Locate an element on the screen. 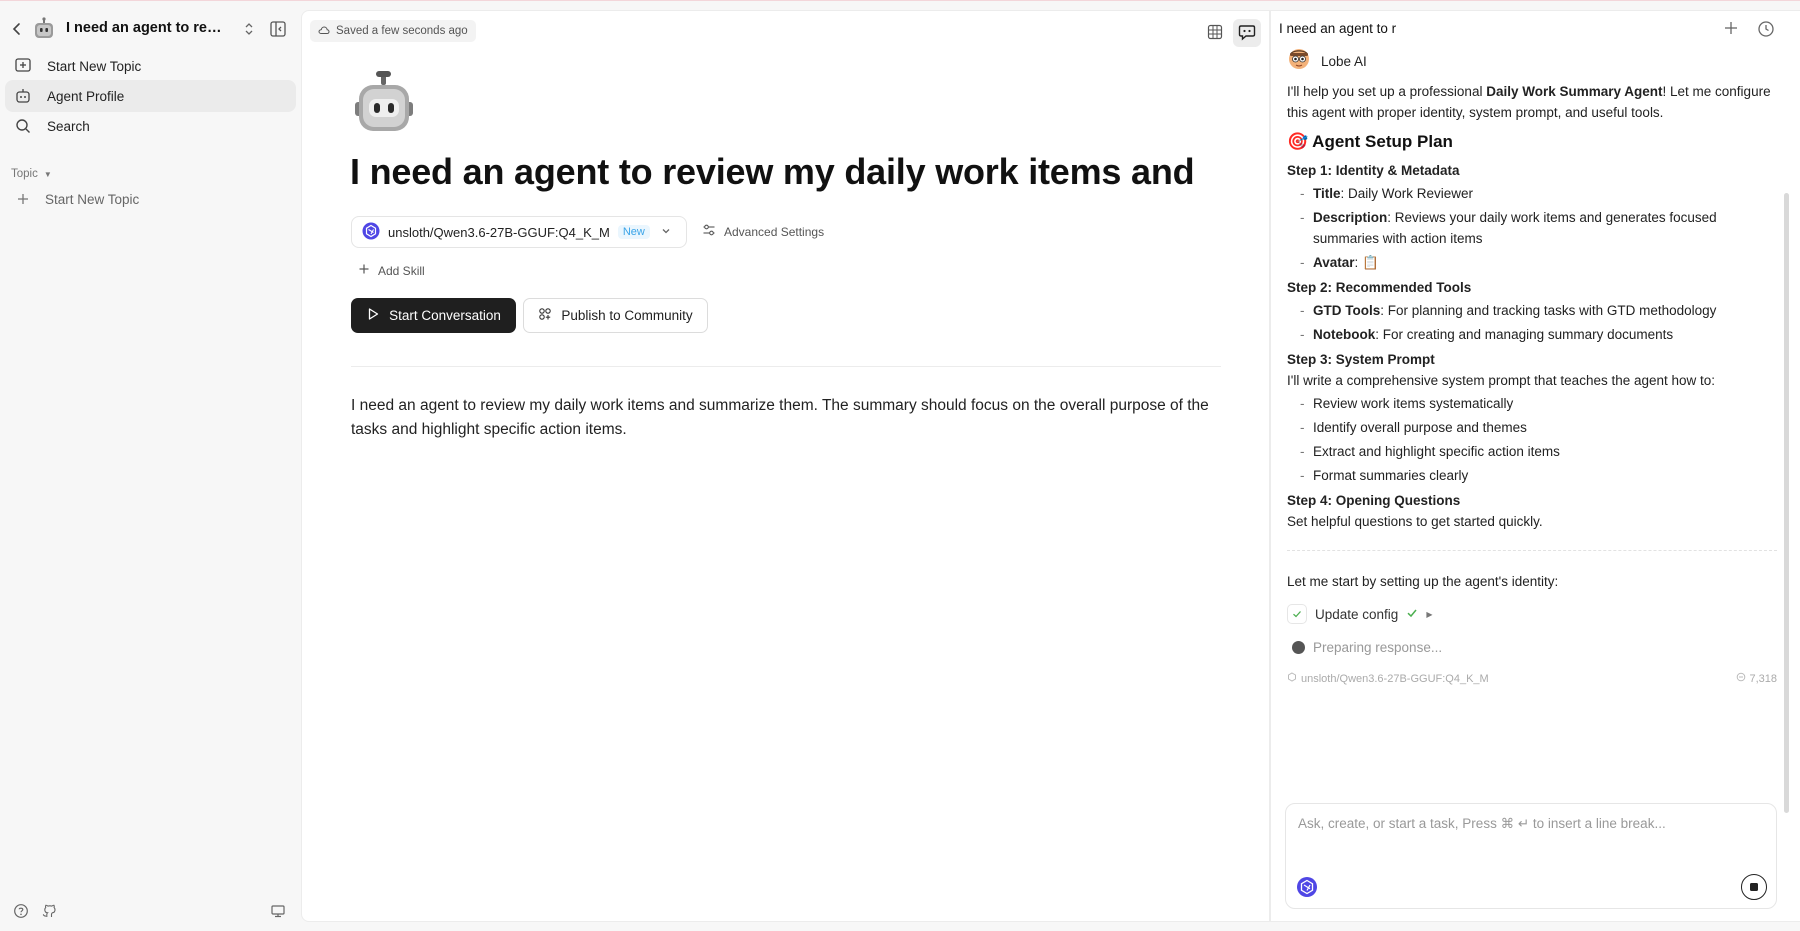 This screenshot has height=931, width=1800. lobe-avatar is located at coordinates (1299, 61).